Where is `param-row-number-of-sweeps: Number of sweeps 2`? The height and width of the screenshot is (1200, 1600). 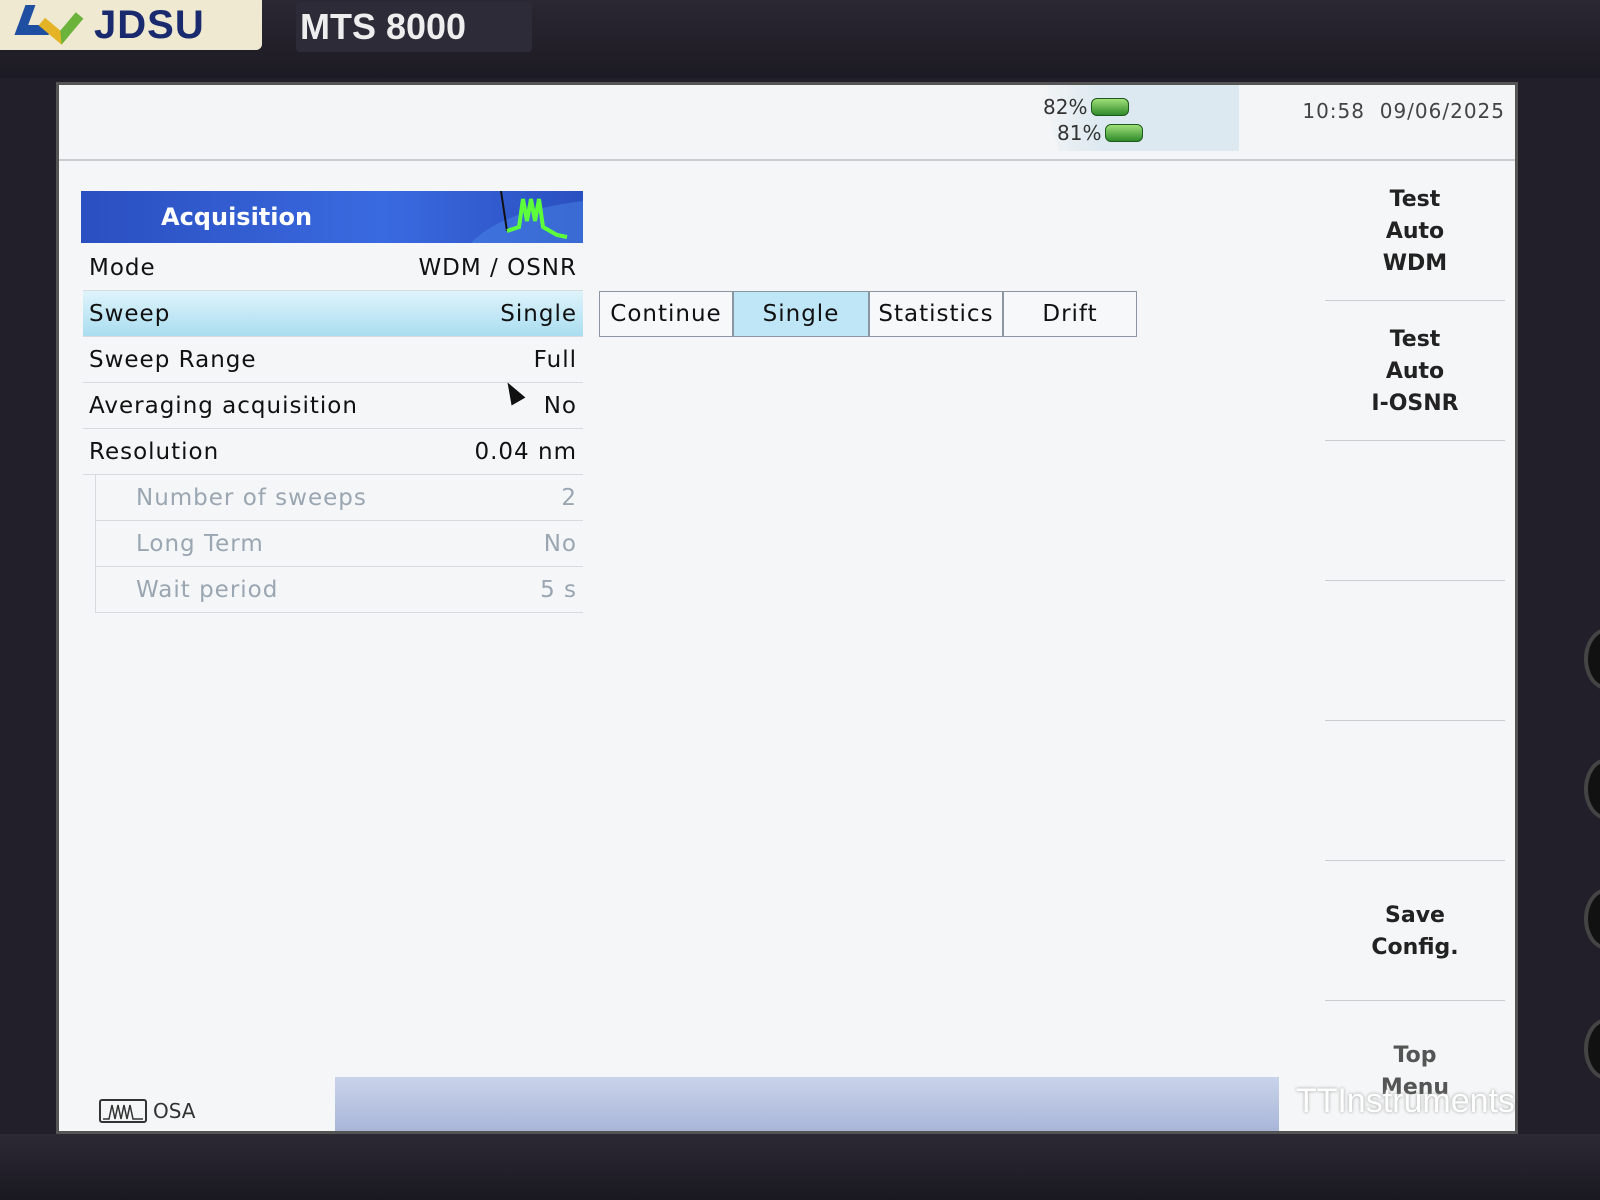 param-row-number-of-sweeps: Number of sweeps 2 is located at coordinates (339, 498).